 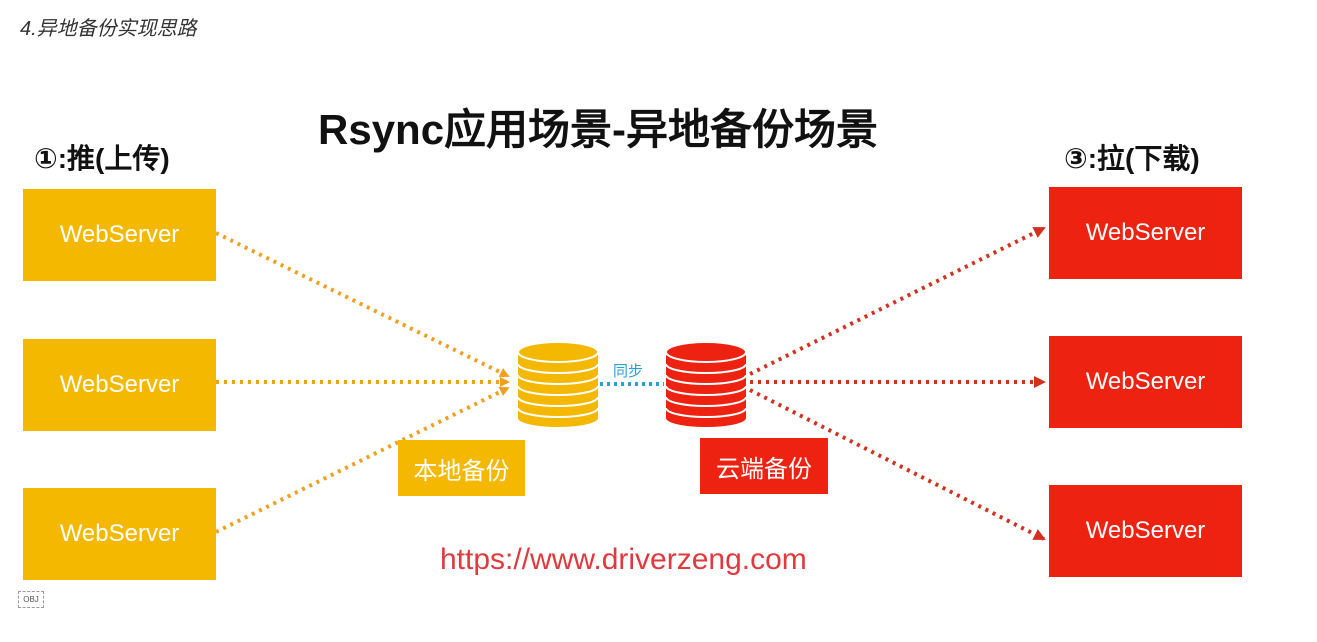 What do you see at coordinates (706, 384) in the screenshot?
I see `cloud-backup-db-icon` at bounding box center [706, 384].